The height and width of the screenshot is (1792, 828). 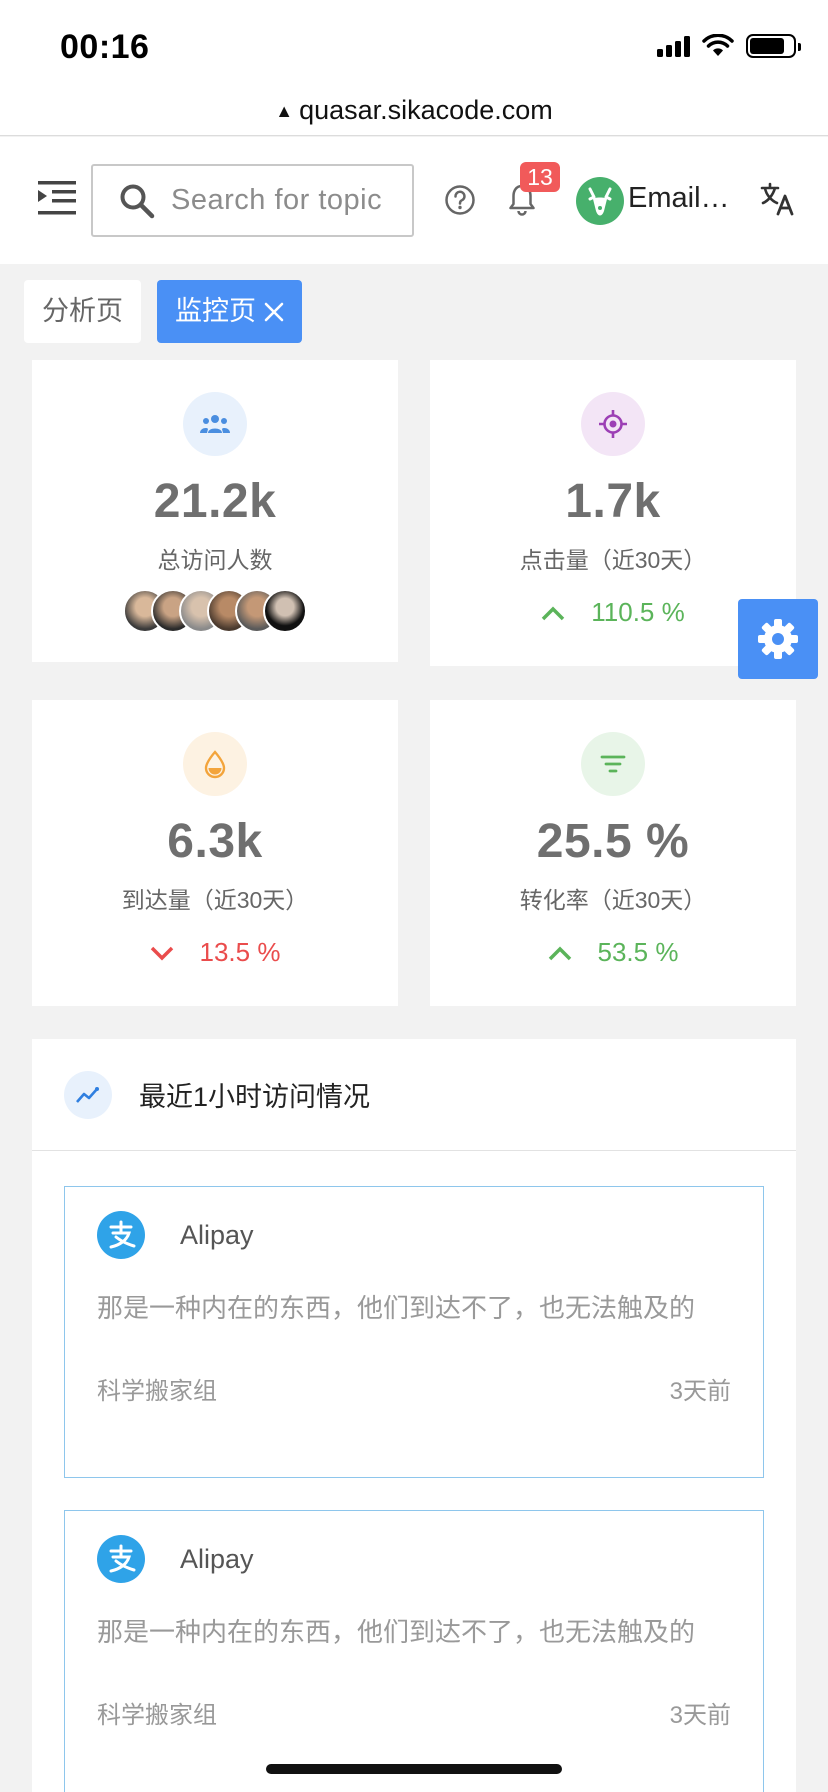 What do you see at coordinates (613, 560) in the screenshot?
I see `stat-label: 点击量（近30天）` at bounding box center [613, 560].